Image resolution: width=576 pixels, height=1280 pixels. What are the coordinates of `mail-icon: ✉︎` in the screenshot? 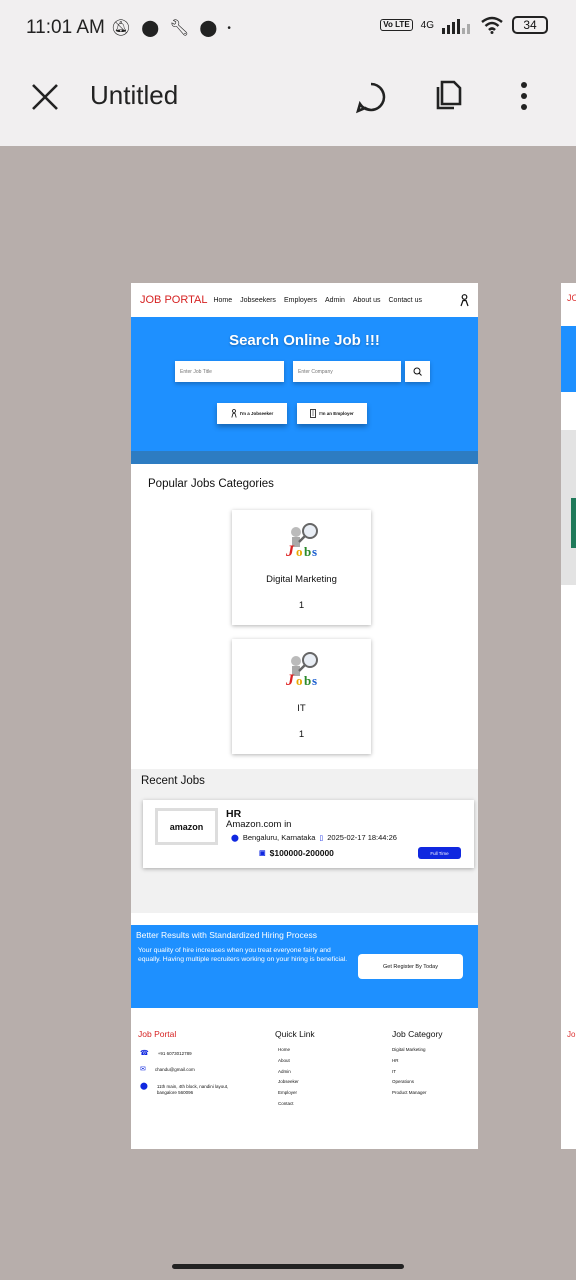 It's located at (143, 1069).